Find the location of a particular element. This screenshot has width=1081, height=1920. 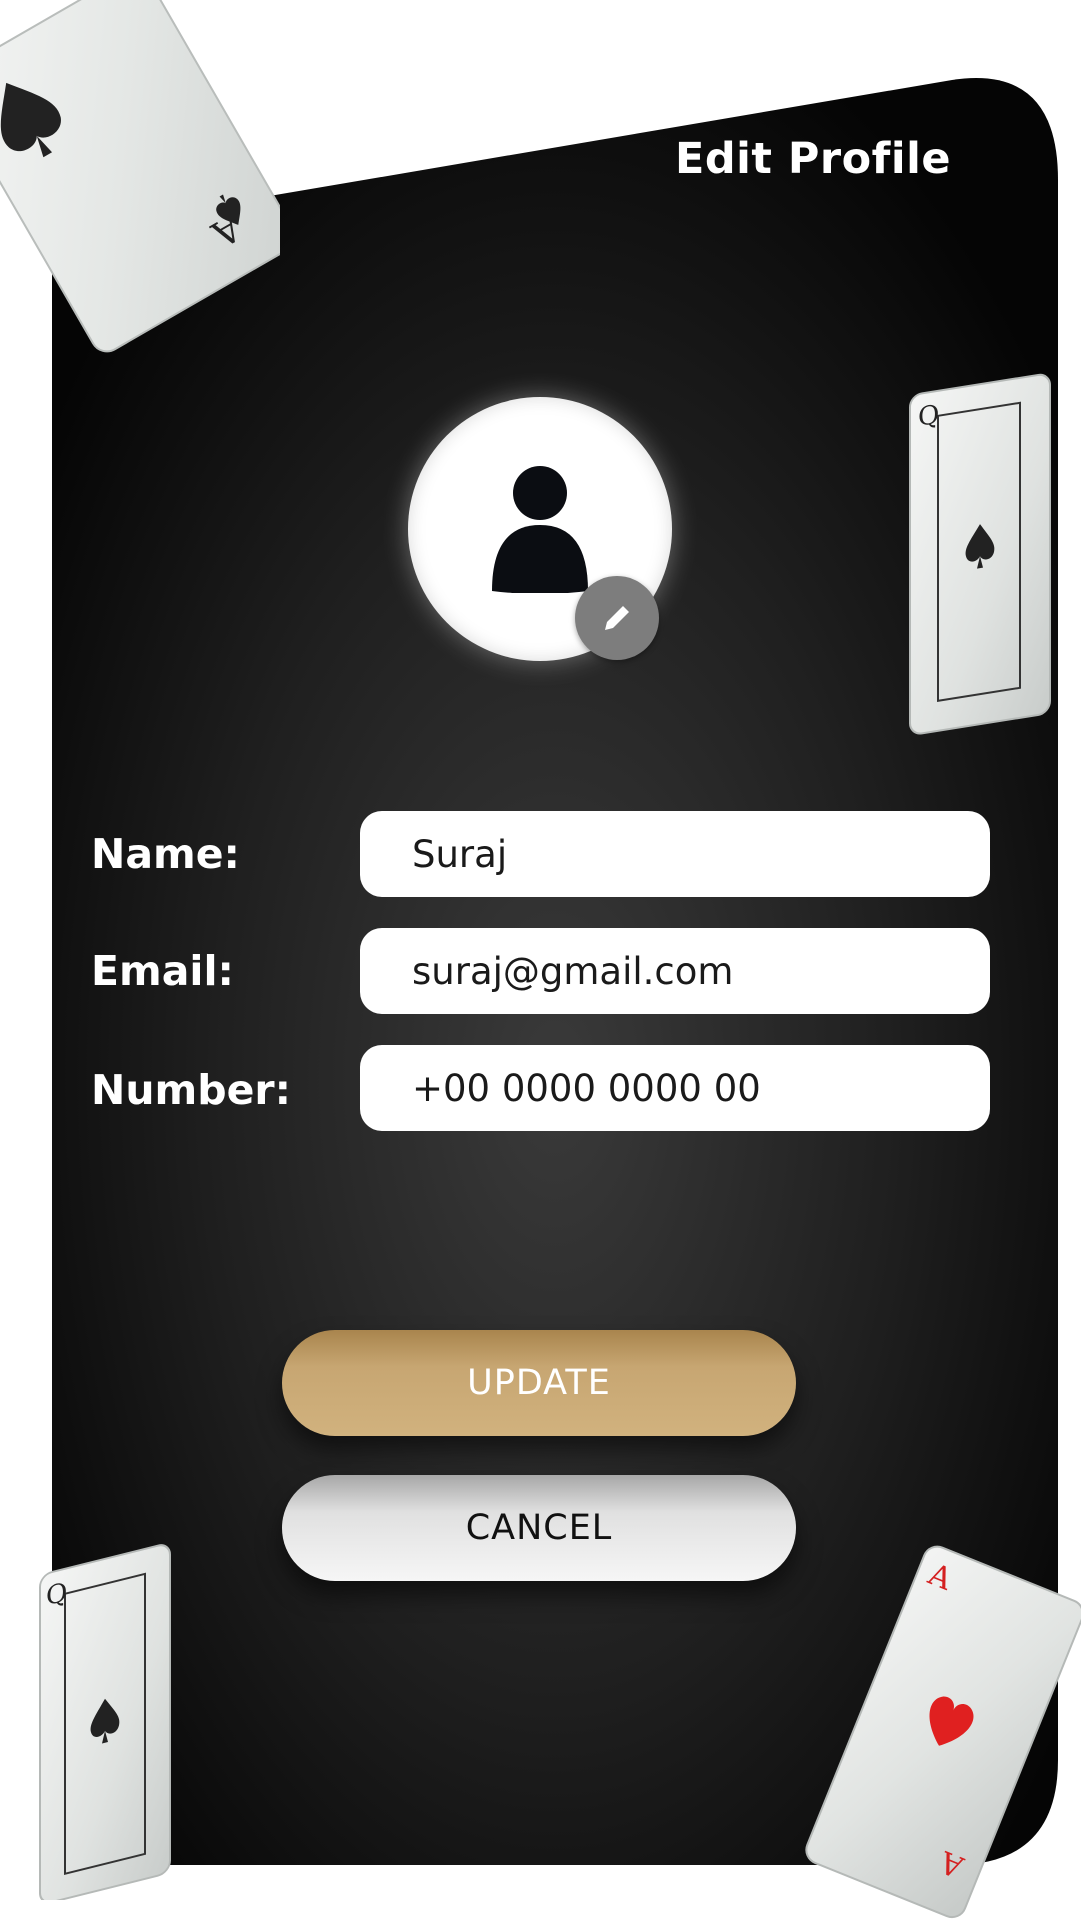

update-button: UPDATE is located at coordinates (539, 1383).